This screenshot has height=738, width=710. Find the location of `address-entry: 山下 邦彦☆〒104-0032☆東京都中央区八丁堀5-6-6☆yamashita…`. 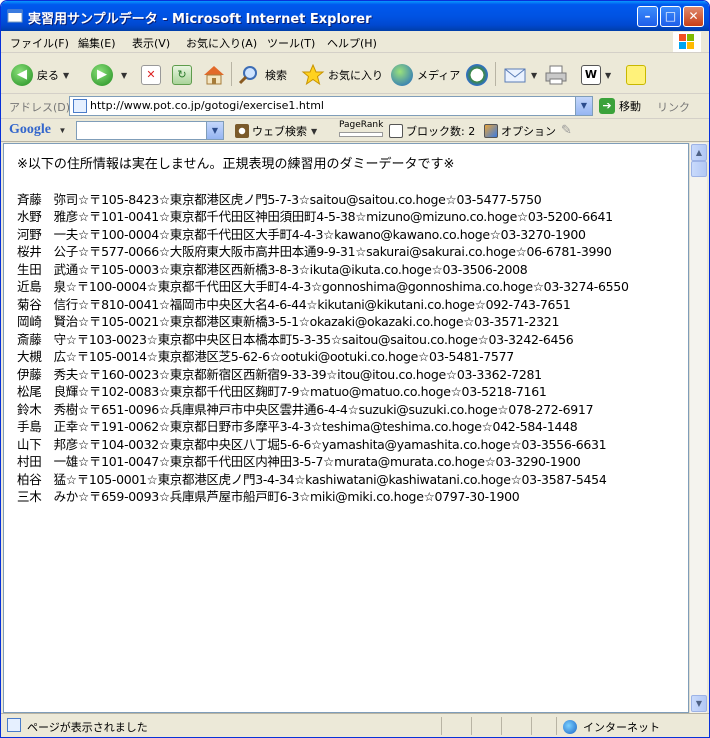

address-entry: 山下 邦彦☆〒104-0032☆東京都中央区八丁堀5-6-6☆yamashita… is located at coordinates (312, 444).